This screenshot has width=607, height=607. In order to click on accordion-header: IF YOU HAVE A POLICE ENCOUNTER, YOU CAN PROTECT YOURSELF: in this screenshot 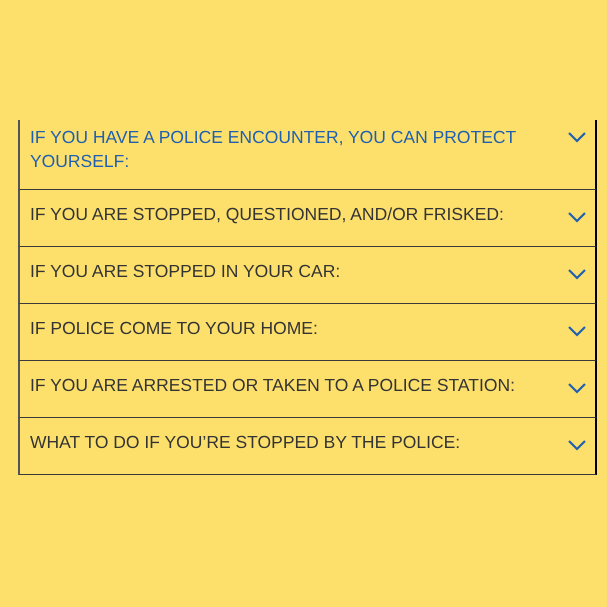, I will do `click(307, 155)`.